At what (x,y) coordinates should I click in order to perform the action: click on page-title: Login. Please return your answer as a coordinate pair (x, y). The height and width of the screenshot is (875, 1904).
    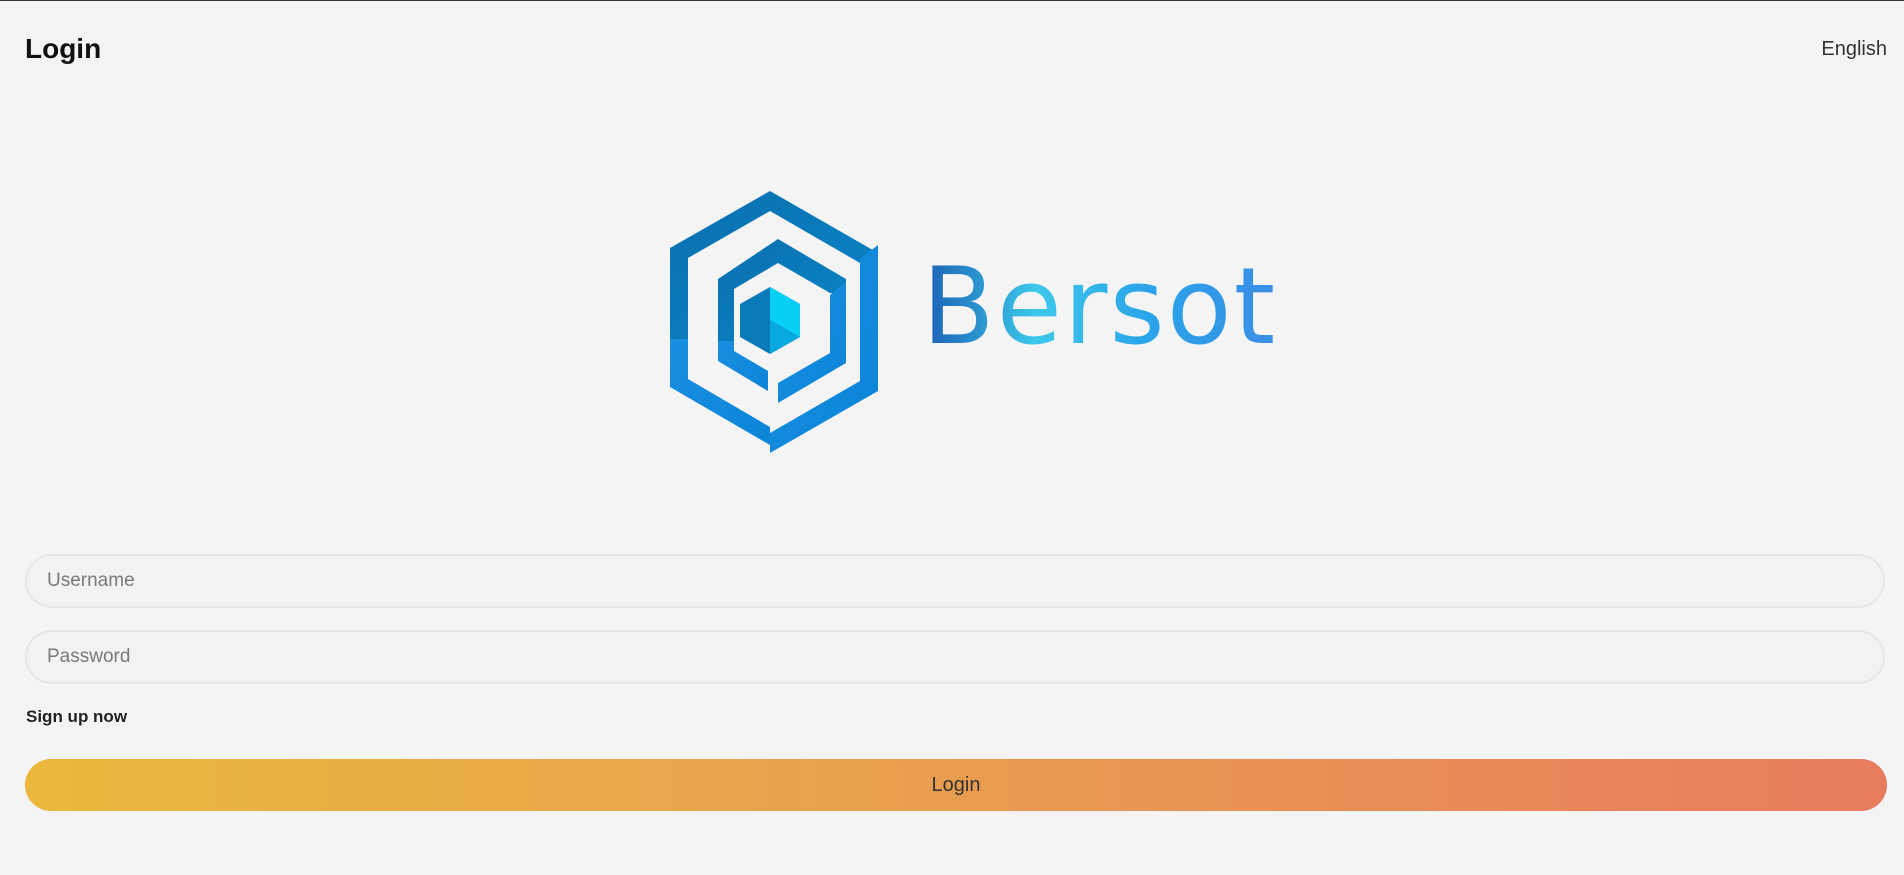
    Looking at the image, I should click on (63, 48).